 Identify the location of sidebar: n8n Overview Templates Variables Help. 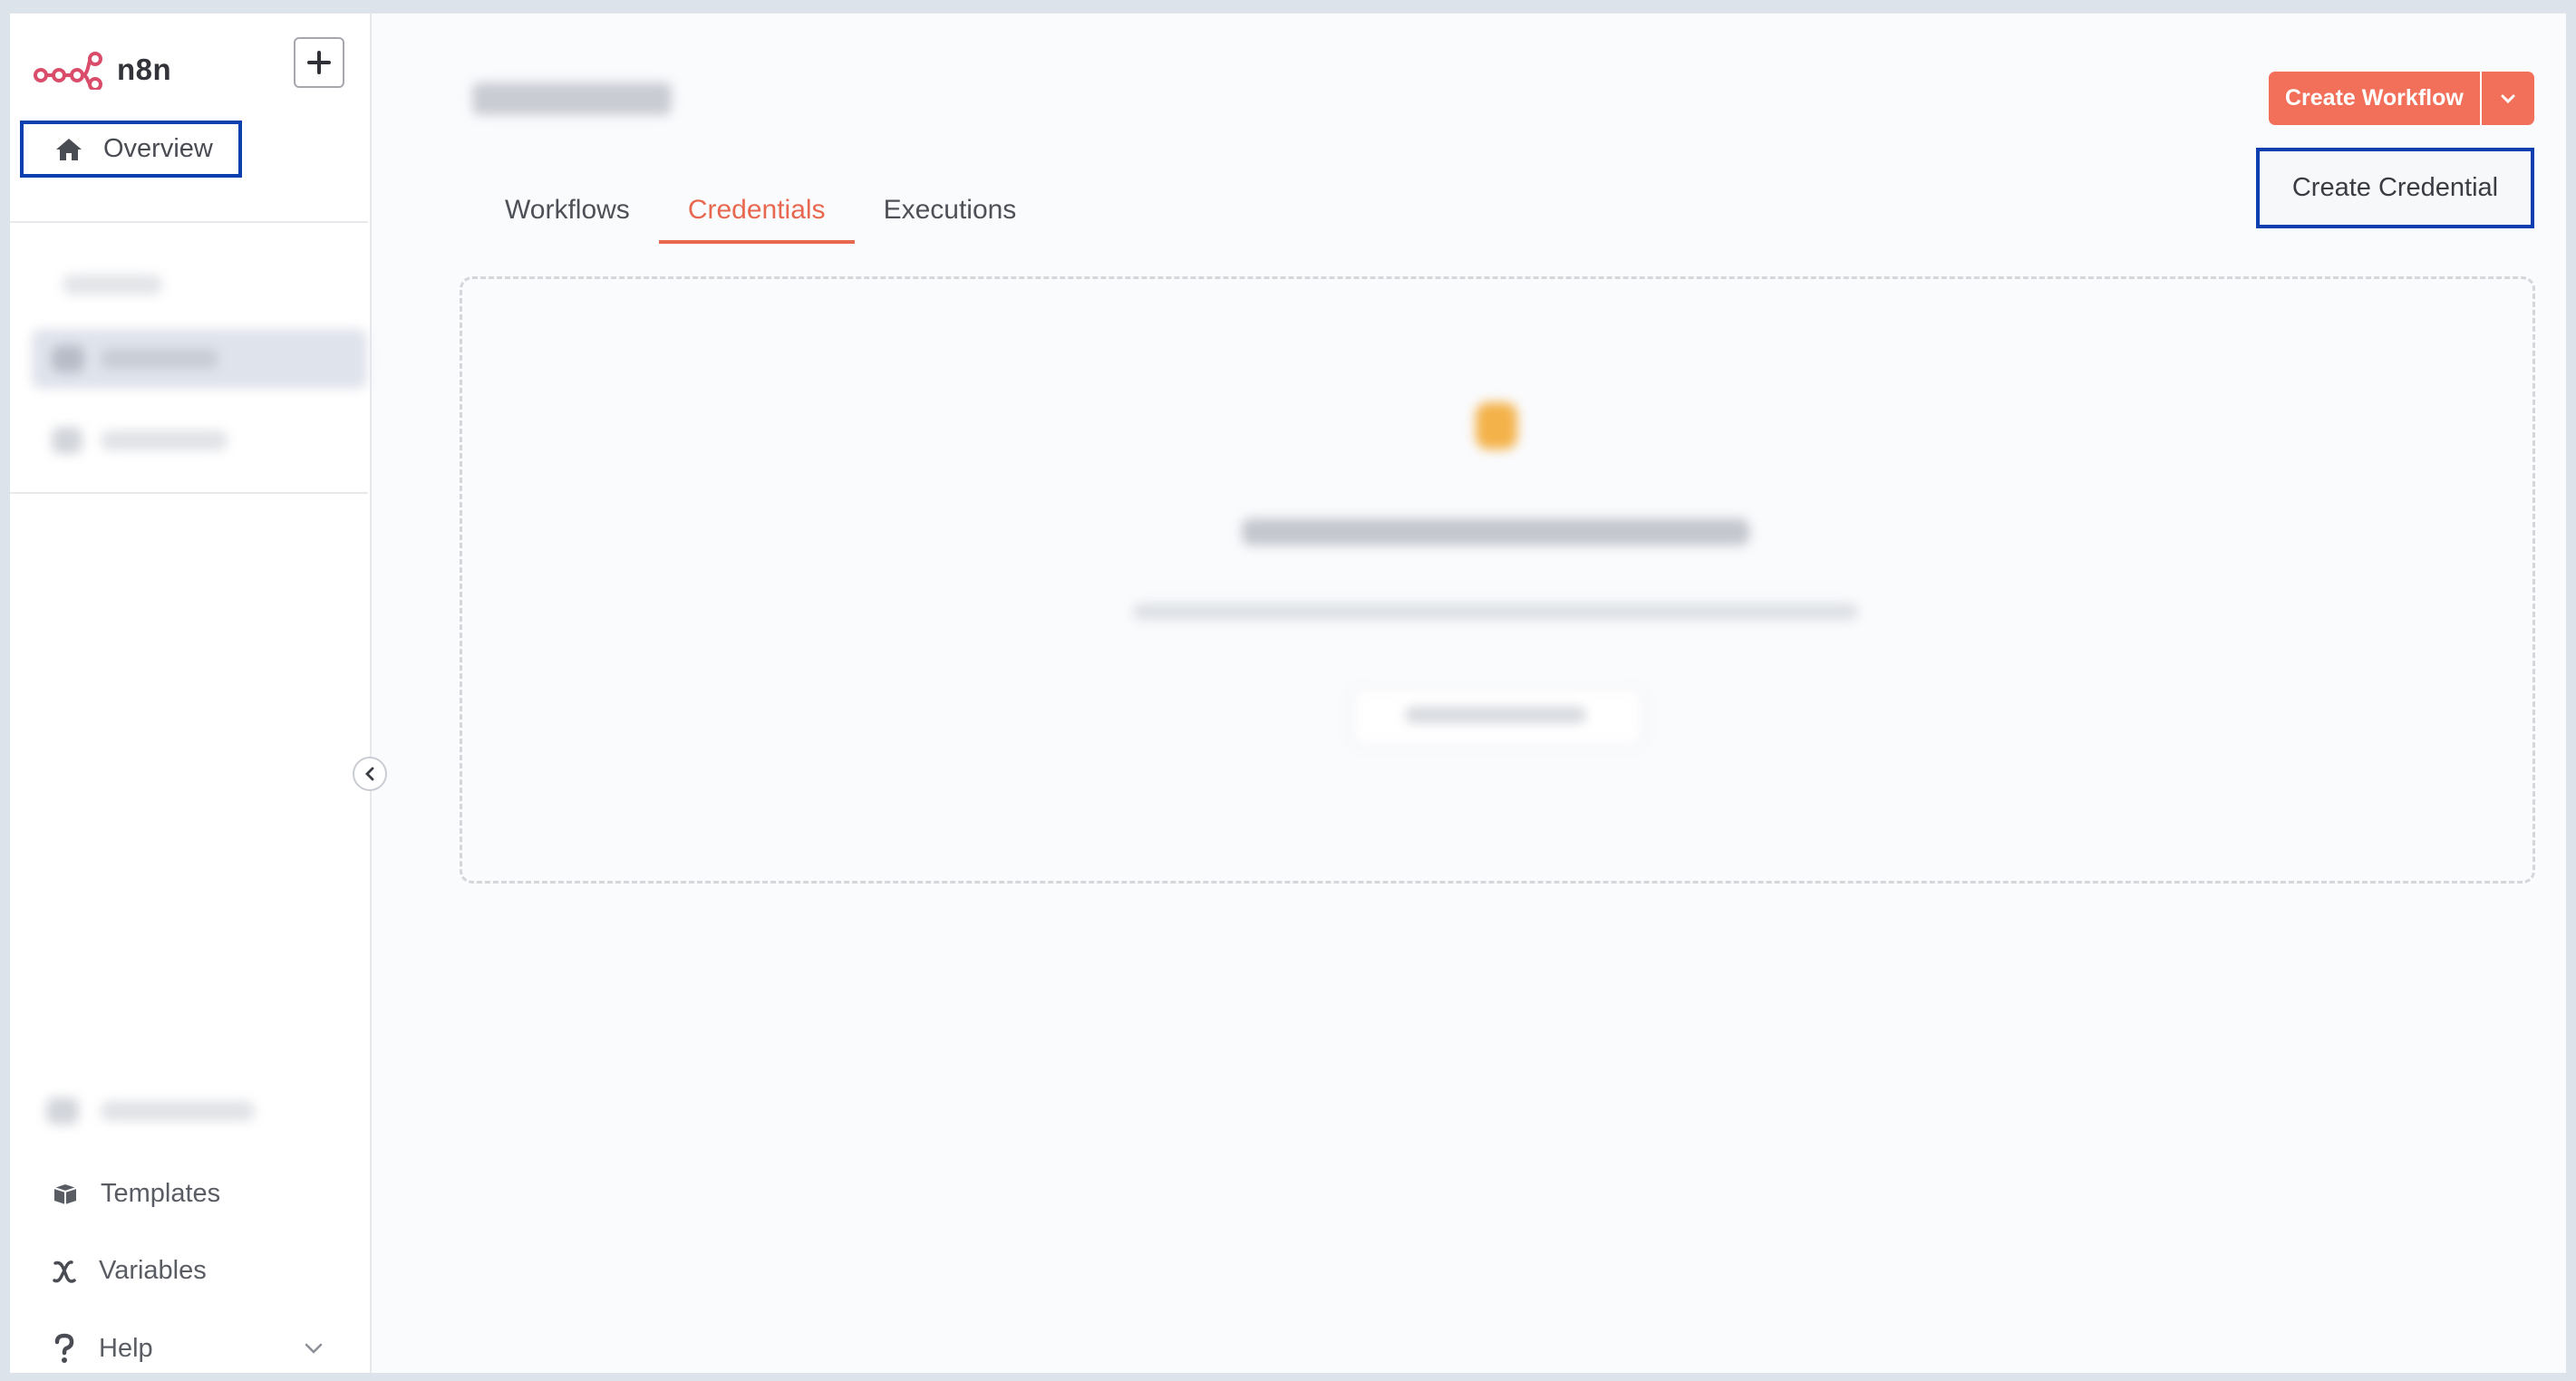
(191, 693).